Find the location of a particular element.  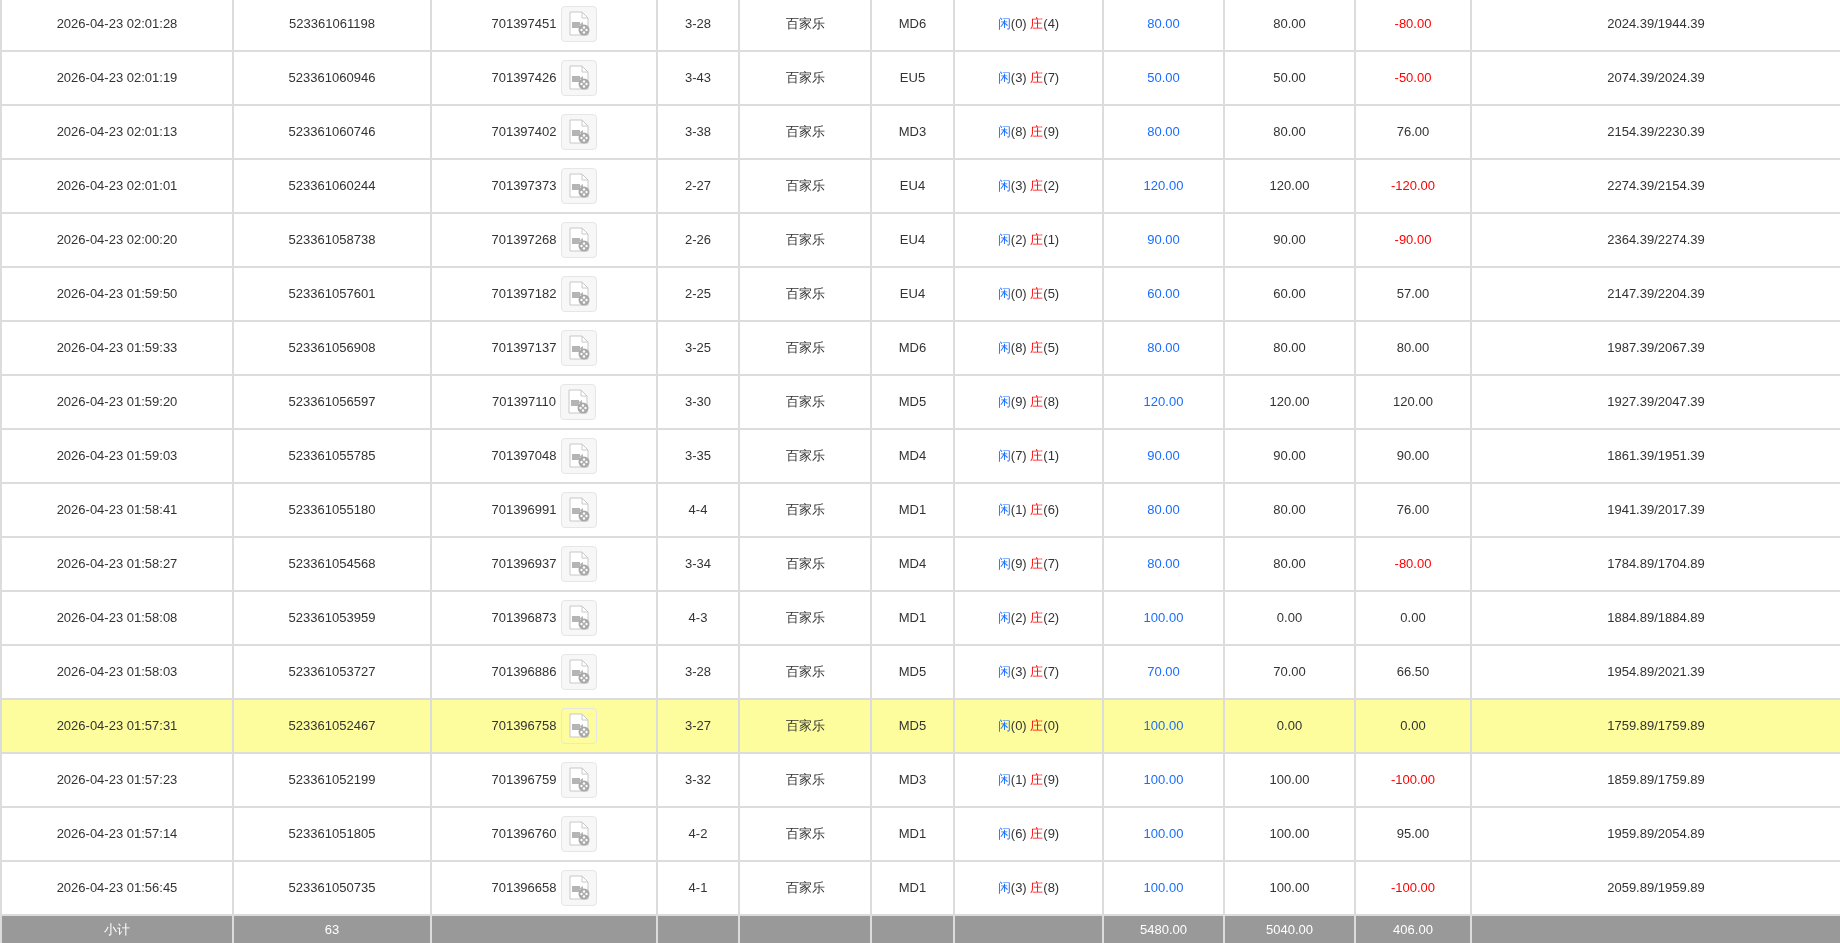

result-cell: 闲(2) 庄(2) is located at coordinates (1028, 618).